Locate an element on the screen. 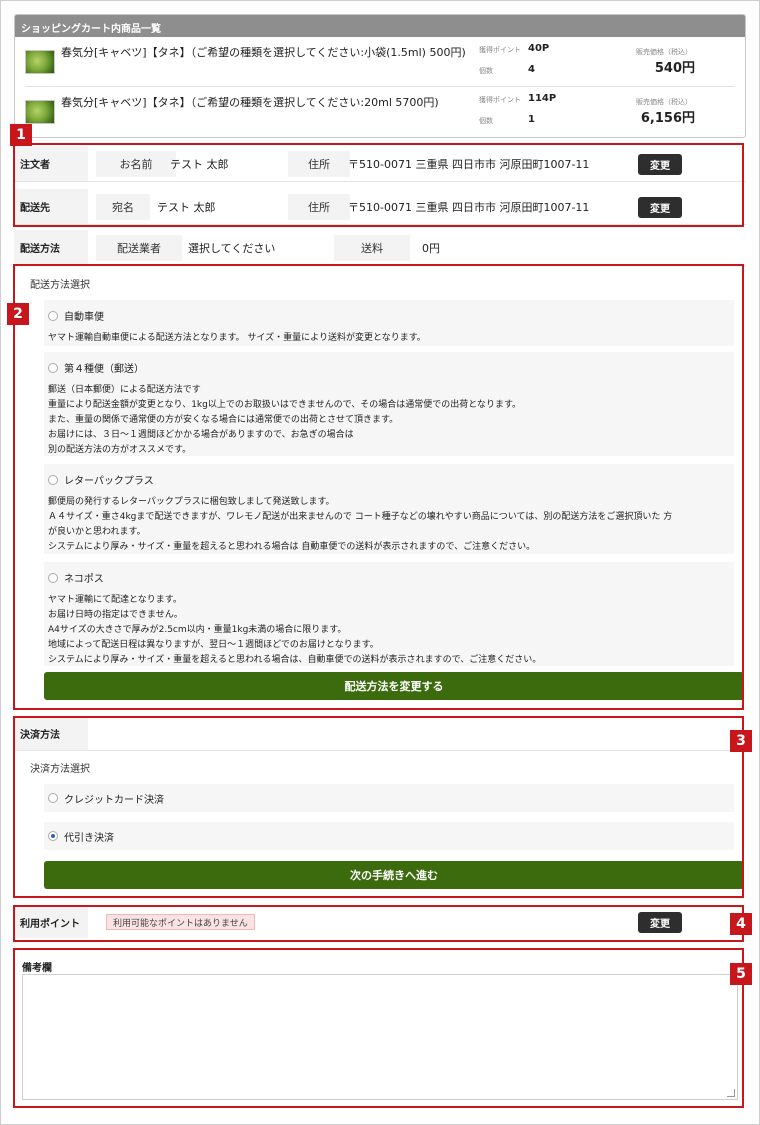 This screenshot has height=1125, width=760. option-label: レターパックプラス is located at coordinates (109, 481).